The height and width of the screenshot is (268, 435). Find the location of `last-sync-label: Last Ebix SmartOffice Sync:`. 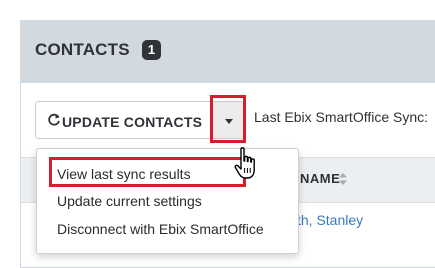

last-sync-label: Last Ebix SmartOffice Sync: is located at coordinates (341, 117).